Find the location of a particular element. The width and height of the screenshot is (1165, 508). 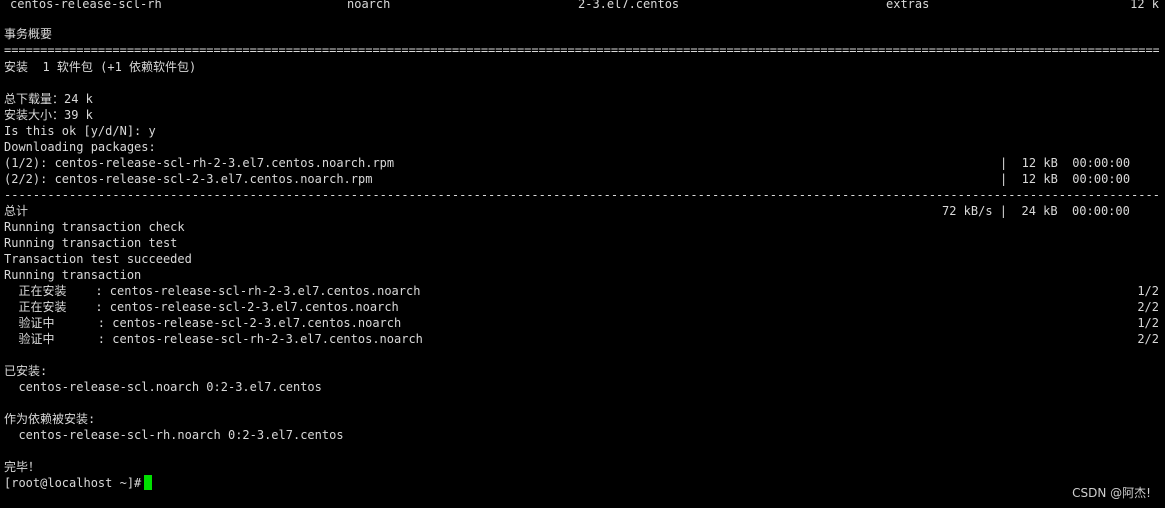

text-cursor is located at coordinates (148, 482).